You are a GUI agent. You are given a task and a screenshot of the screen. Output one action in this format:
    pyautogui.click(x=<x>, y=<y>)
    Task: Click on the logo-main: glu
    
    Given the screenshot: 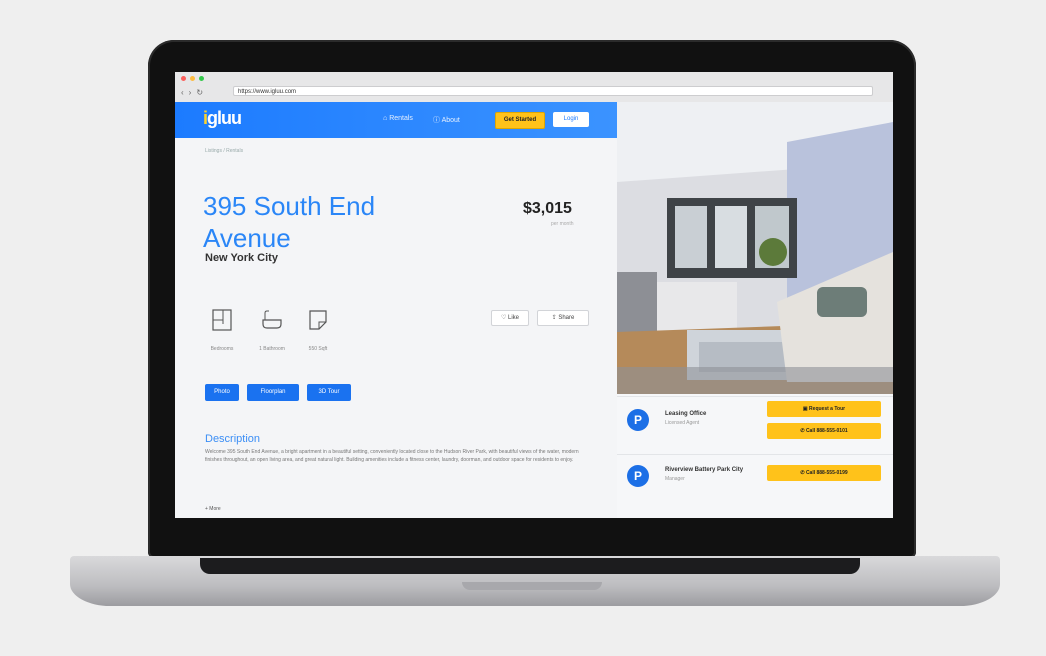 What is the action you would take?
    pyautogui.click(x=219, y=118)
    